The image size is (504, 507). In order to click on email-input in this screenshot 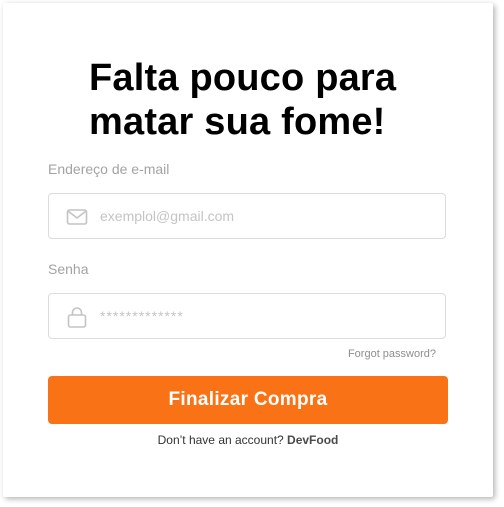, I will do `click(265, 216)`.